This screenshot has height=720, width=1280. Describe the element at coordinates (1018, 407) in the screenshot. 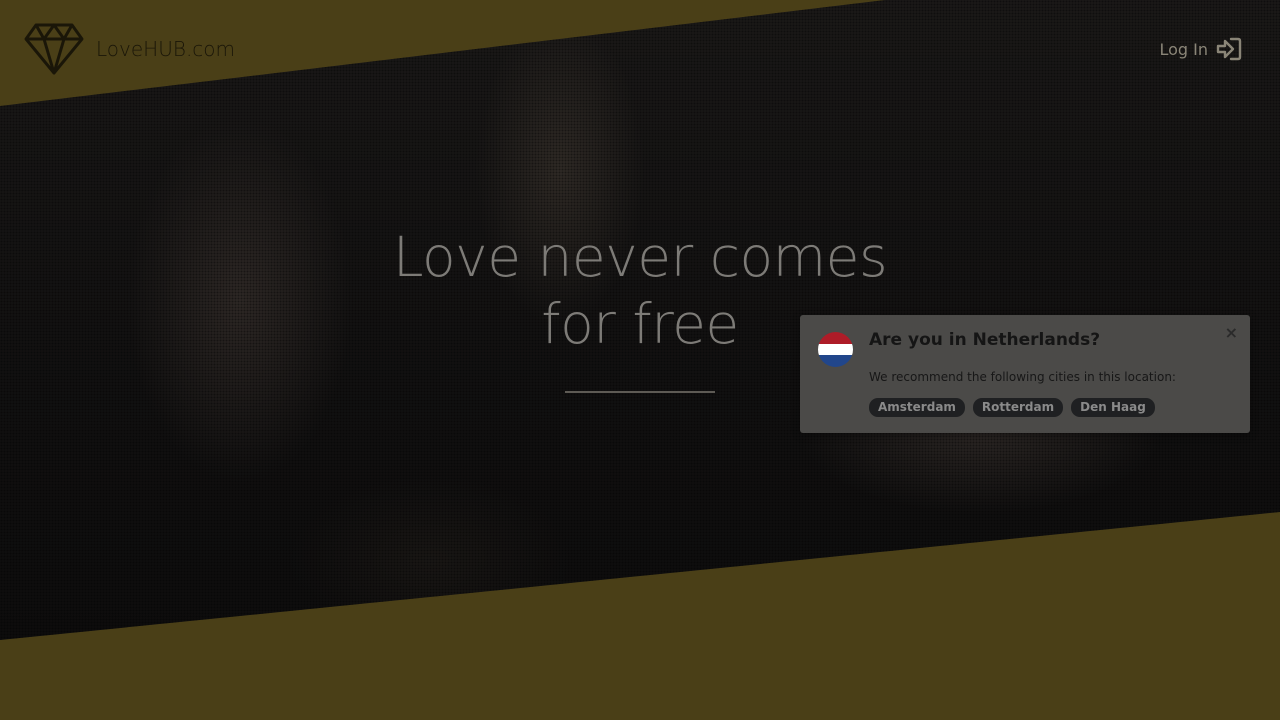

I see `city-chip-rotterdam: Rotterdam` at that location.